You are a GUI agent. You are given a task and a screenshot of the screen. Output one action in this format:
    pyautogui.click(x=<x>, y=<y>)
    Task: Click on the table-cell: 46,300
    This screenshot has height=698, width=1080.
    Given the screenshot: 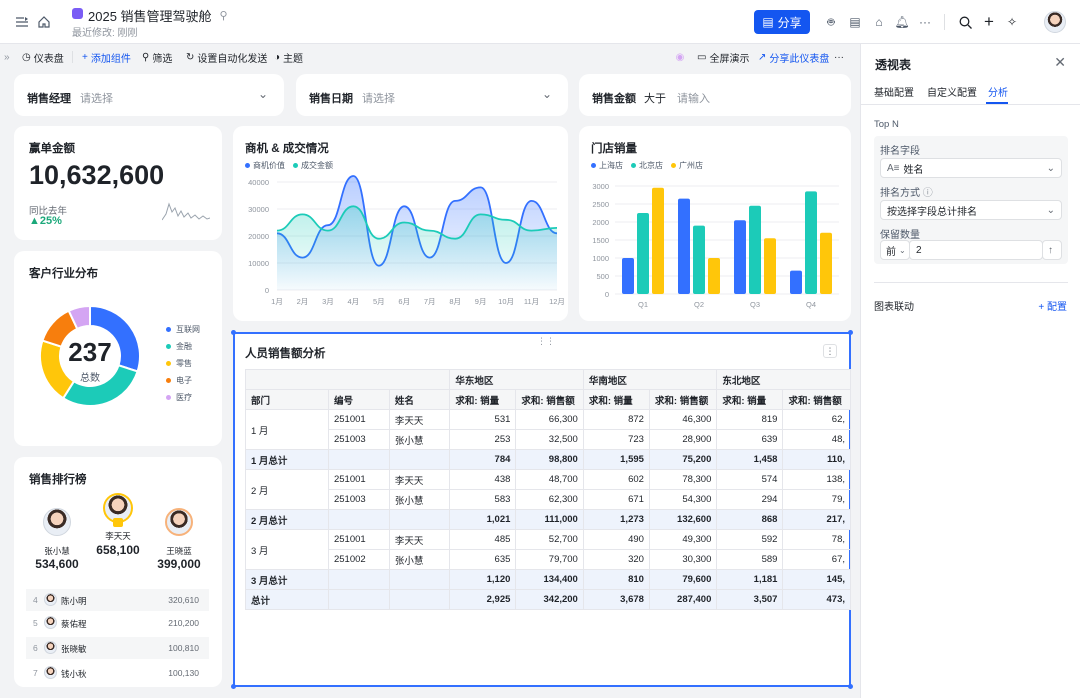 What is the action you would take?
    pyautogui.click(x=683, y=419)
    